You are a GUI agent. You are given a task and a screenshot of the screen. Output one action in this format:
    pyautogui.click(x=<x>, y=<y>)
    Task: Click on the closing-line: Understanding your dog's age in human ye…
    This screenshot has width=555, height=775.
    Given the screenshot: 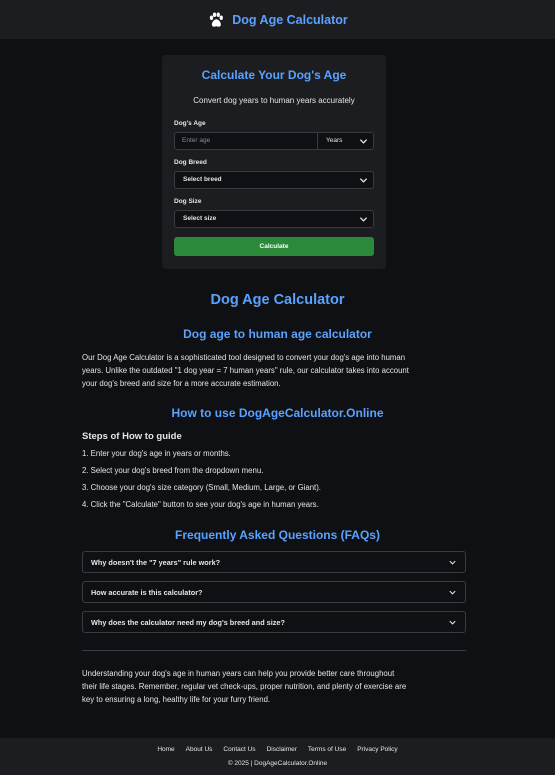 What is the action you would take?
    pyautogui.click(x=238, y=673)
    